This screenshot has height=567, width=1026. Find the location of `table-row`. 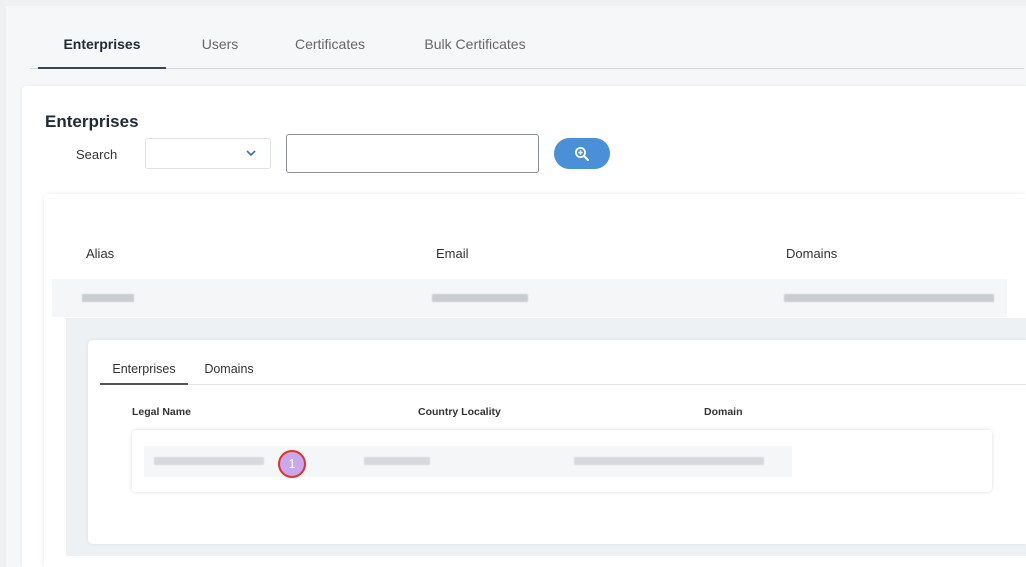

table-row is located at coordinates (529, 298).